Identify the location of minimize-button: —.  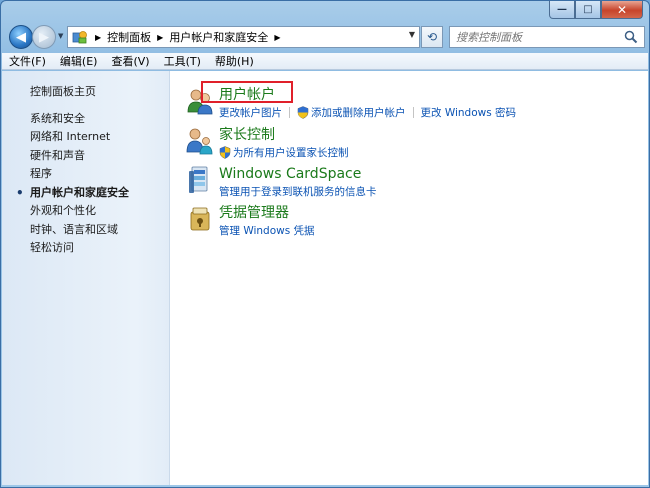
(562, 10).